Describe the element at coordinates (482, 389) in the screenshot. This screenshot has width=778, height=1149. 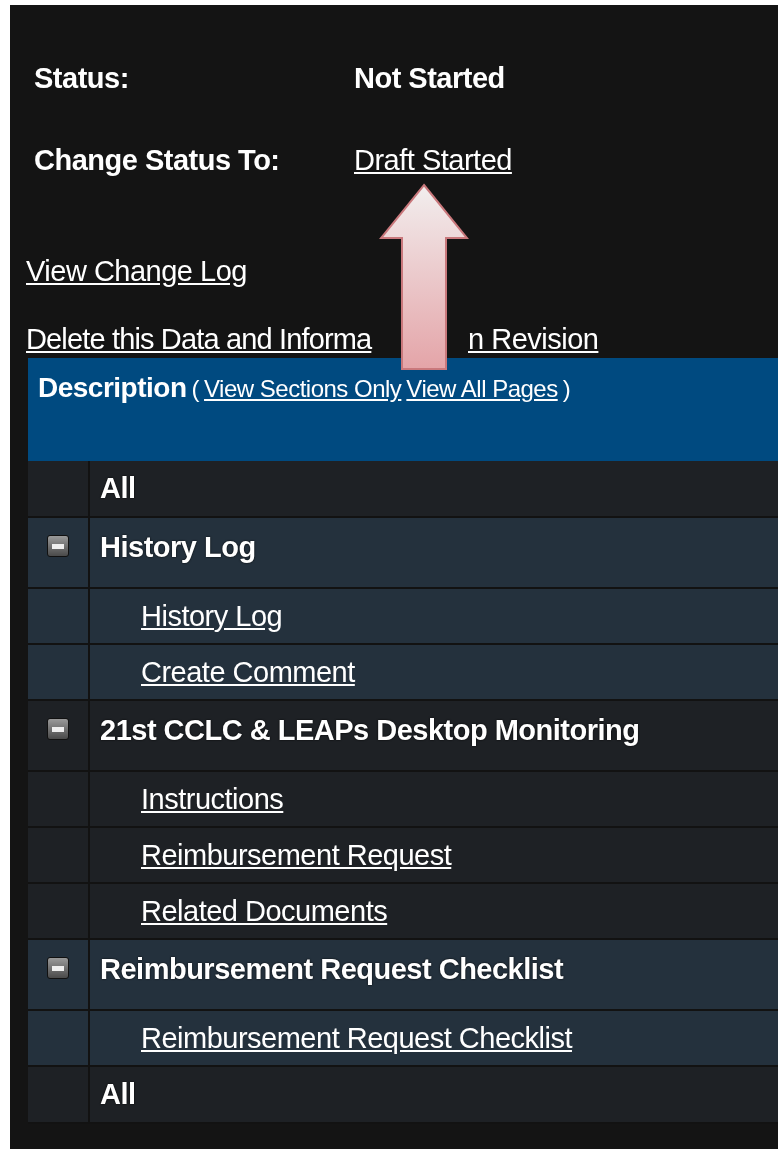
I see `header-link: View All Pages` at that location.